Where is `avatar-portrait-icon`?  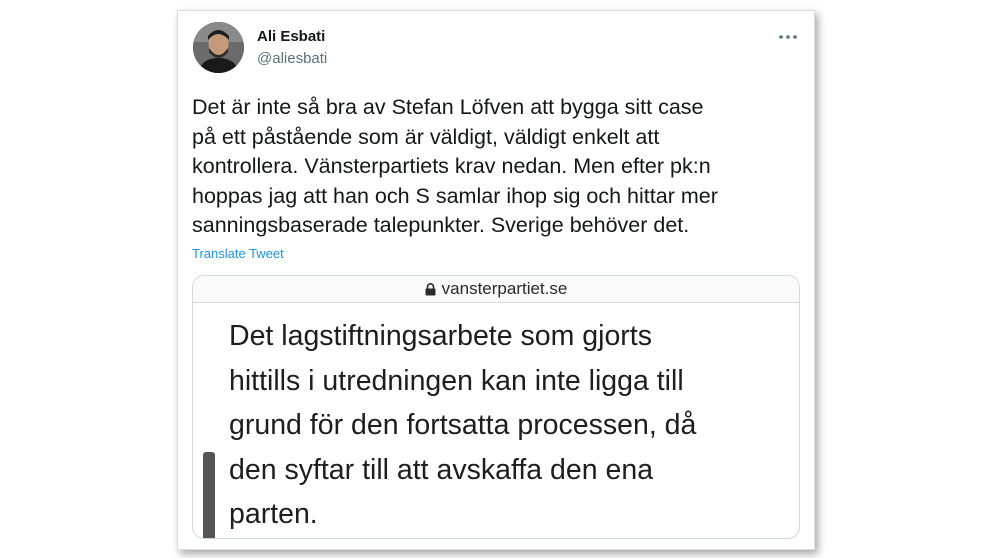 avatar-portrait-icon is located at coordinates (218, 47).